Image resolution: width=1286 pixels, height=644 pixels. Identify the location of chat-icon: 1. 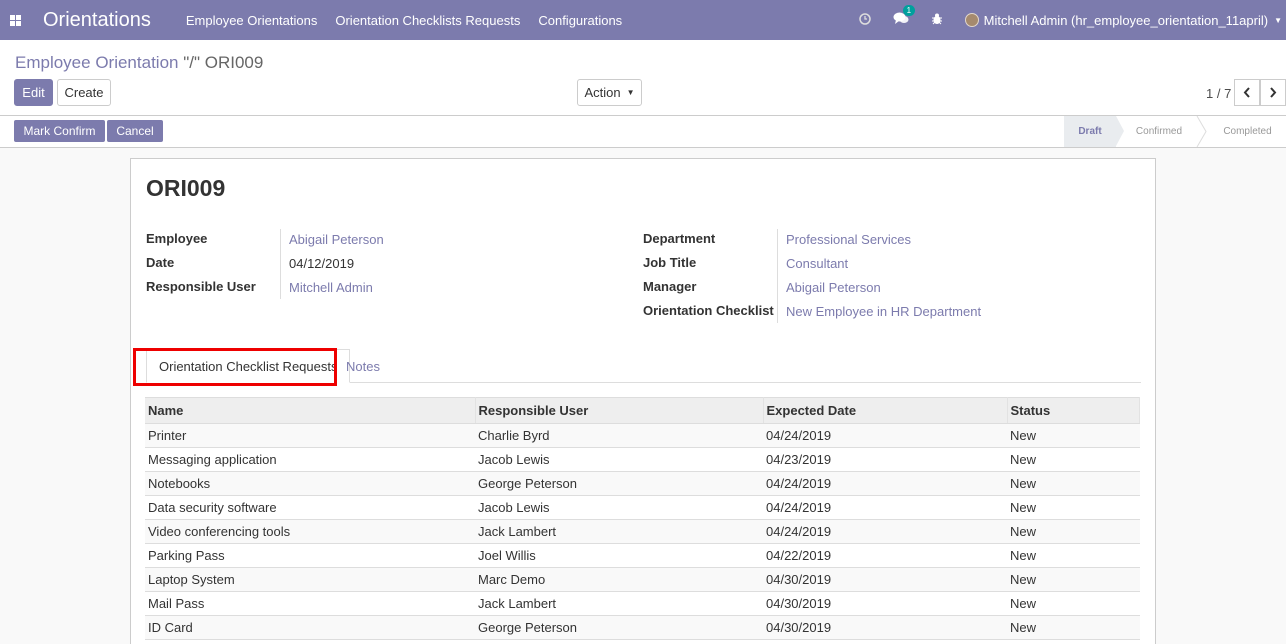
(904, 16).